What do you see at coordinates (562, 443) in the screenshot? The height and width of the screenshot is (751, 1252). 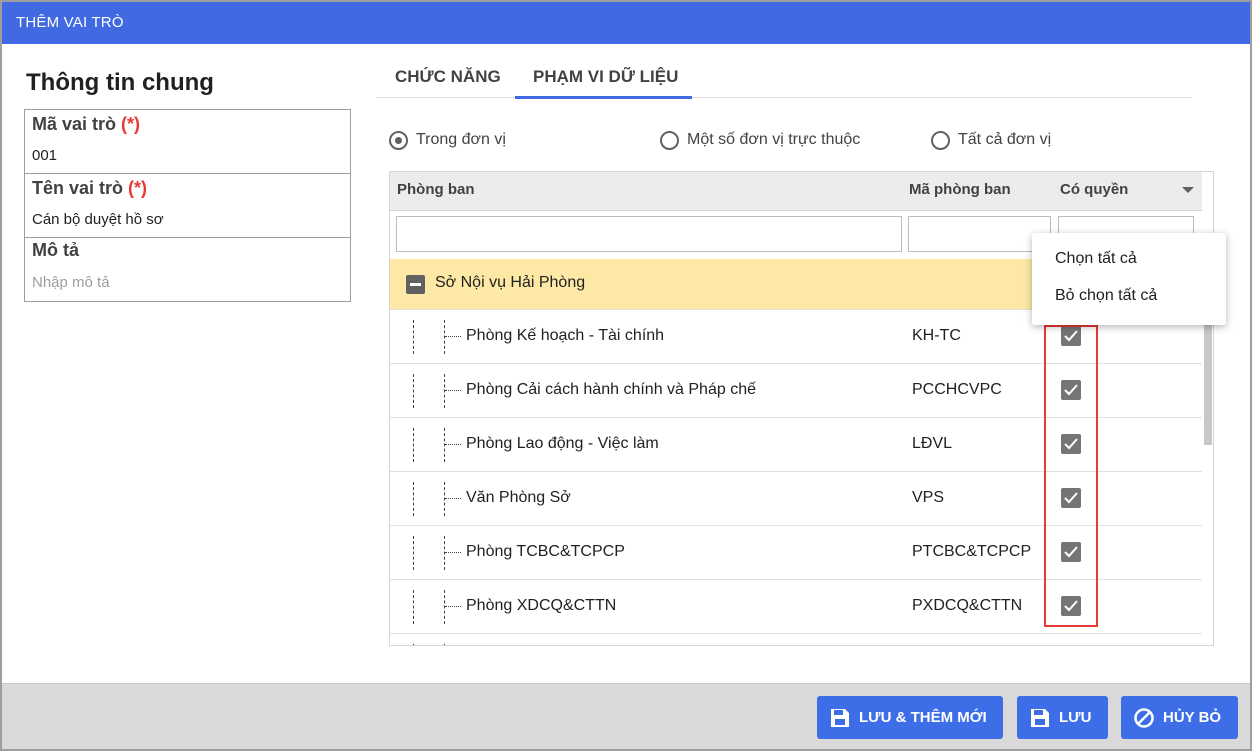 I see `department-name: Phòng Lao động - Việc làm` at bounding box center [562, 443].